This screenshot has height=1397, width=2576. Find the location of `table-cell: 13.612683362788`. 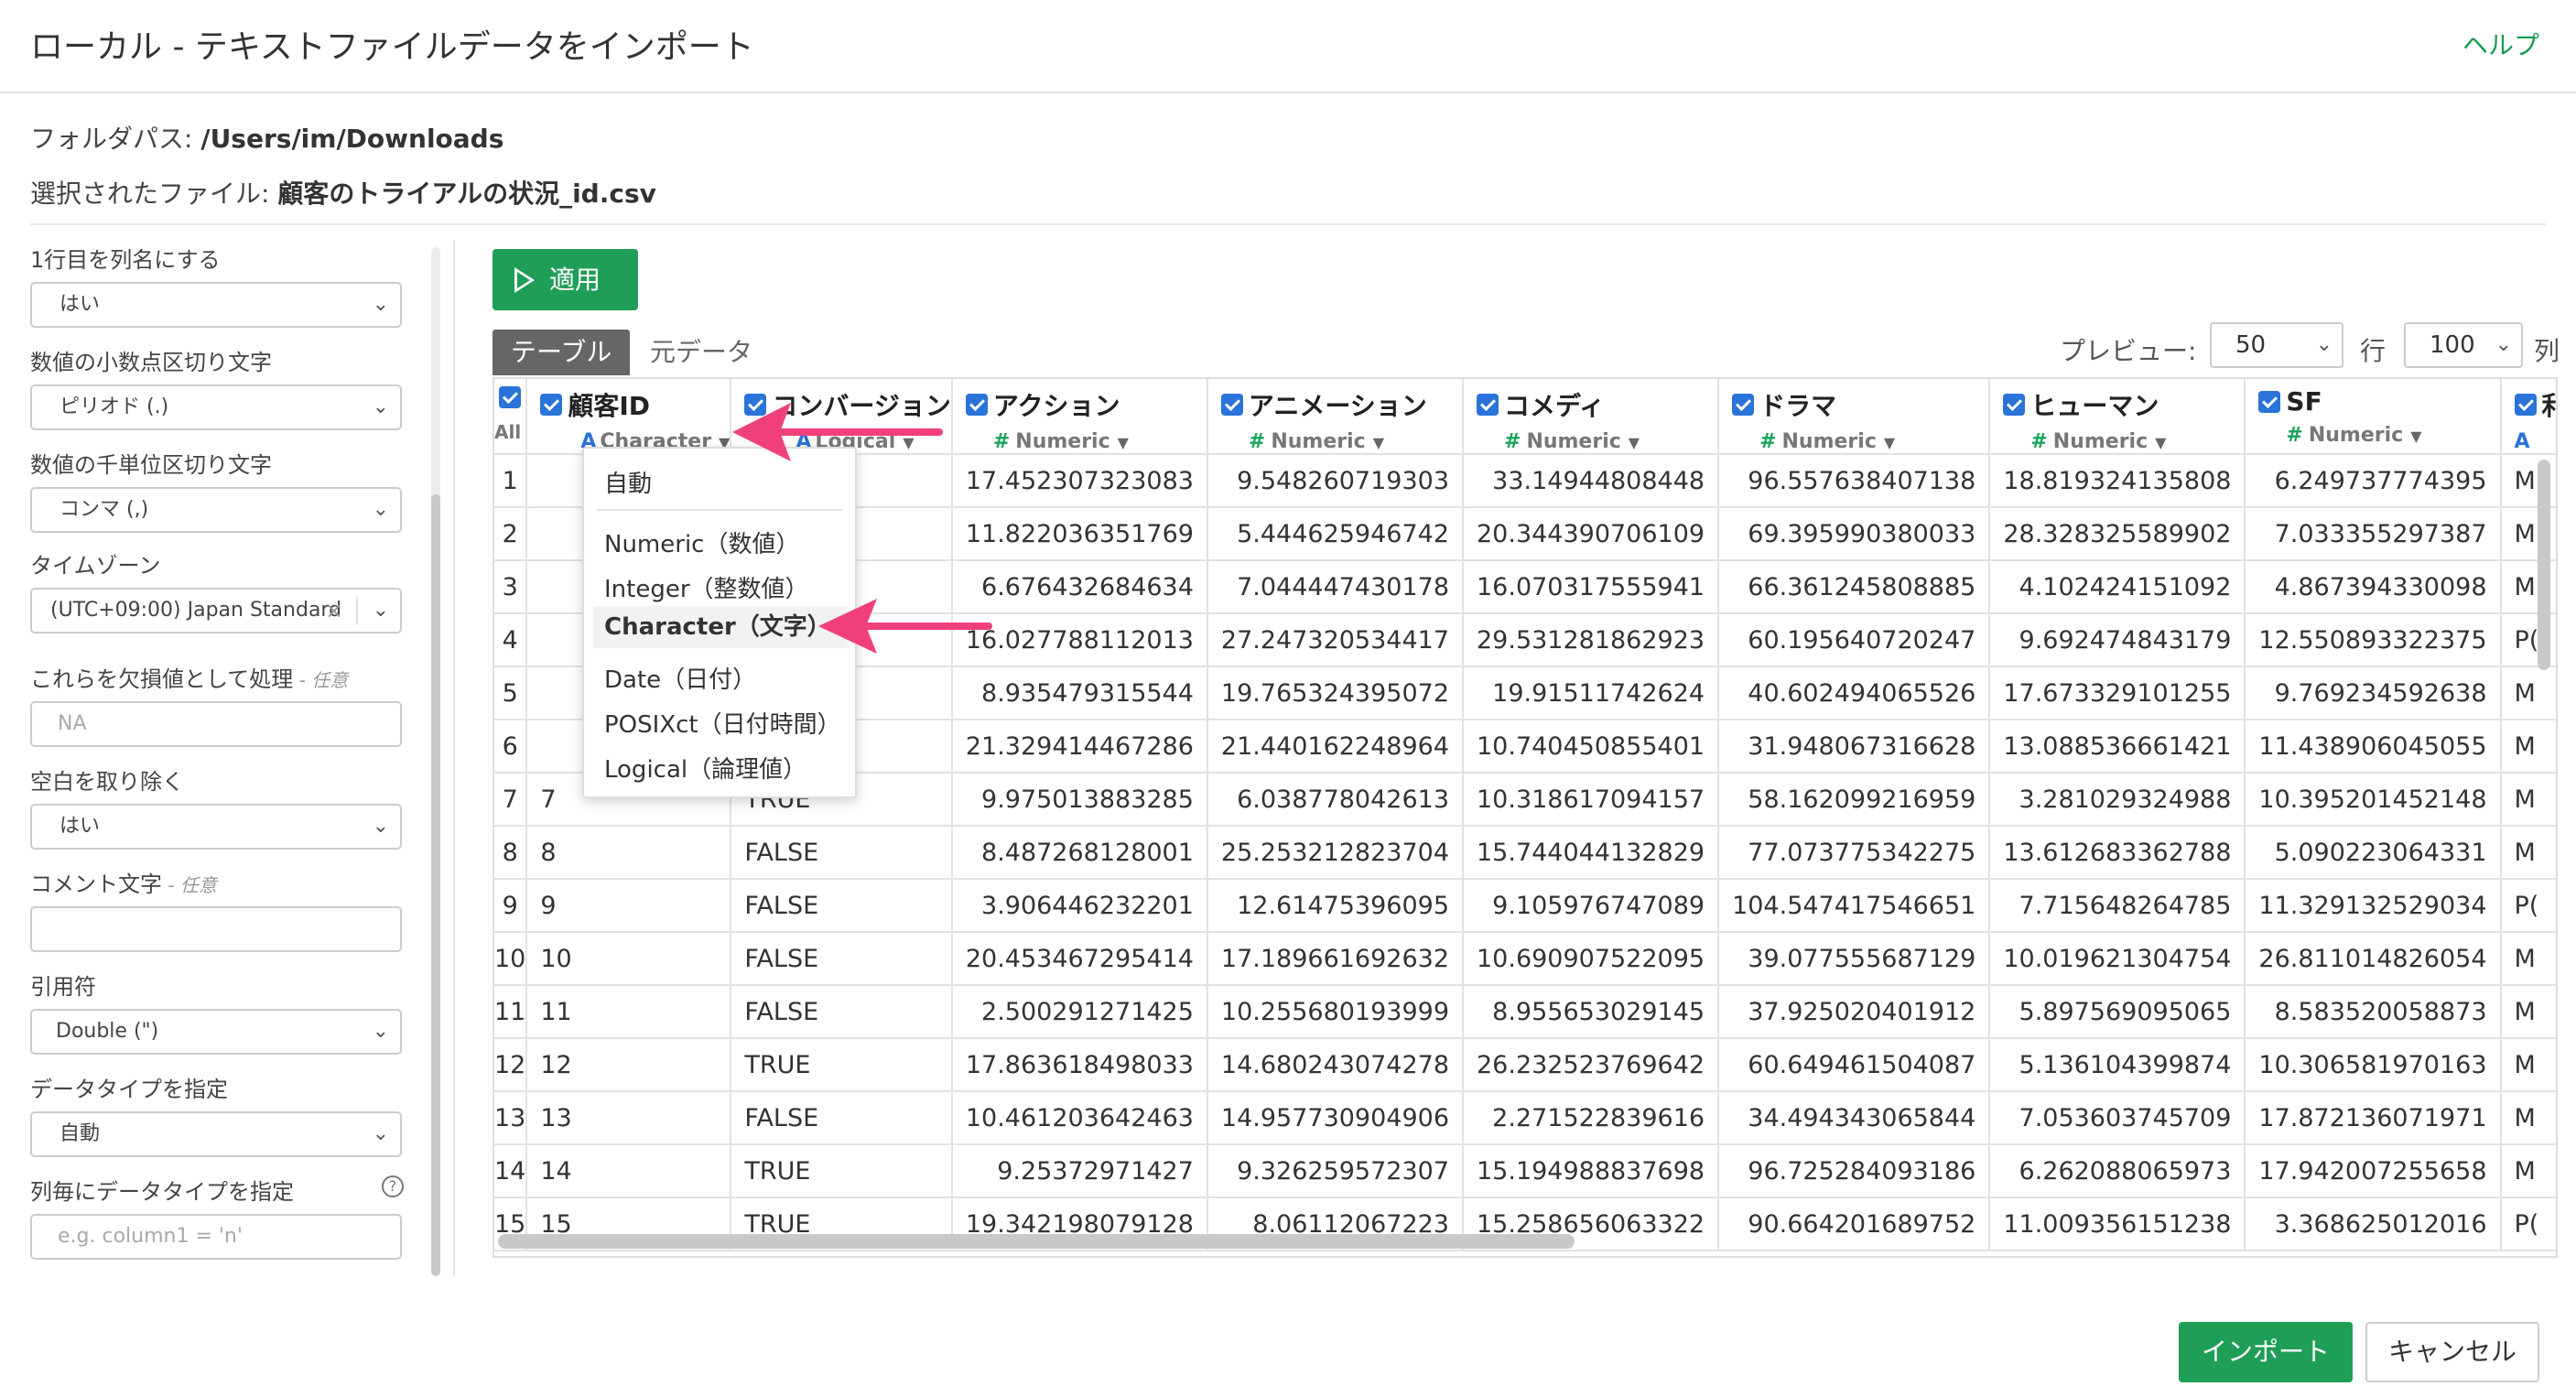

table-cell: 13.612683362788 is located at coordinates (2118, 853).